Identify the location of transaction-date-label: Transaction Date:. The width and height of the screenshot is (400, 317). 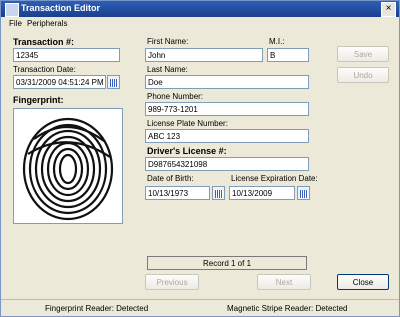
(44, 69).